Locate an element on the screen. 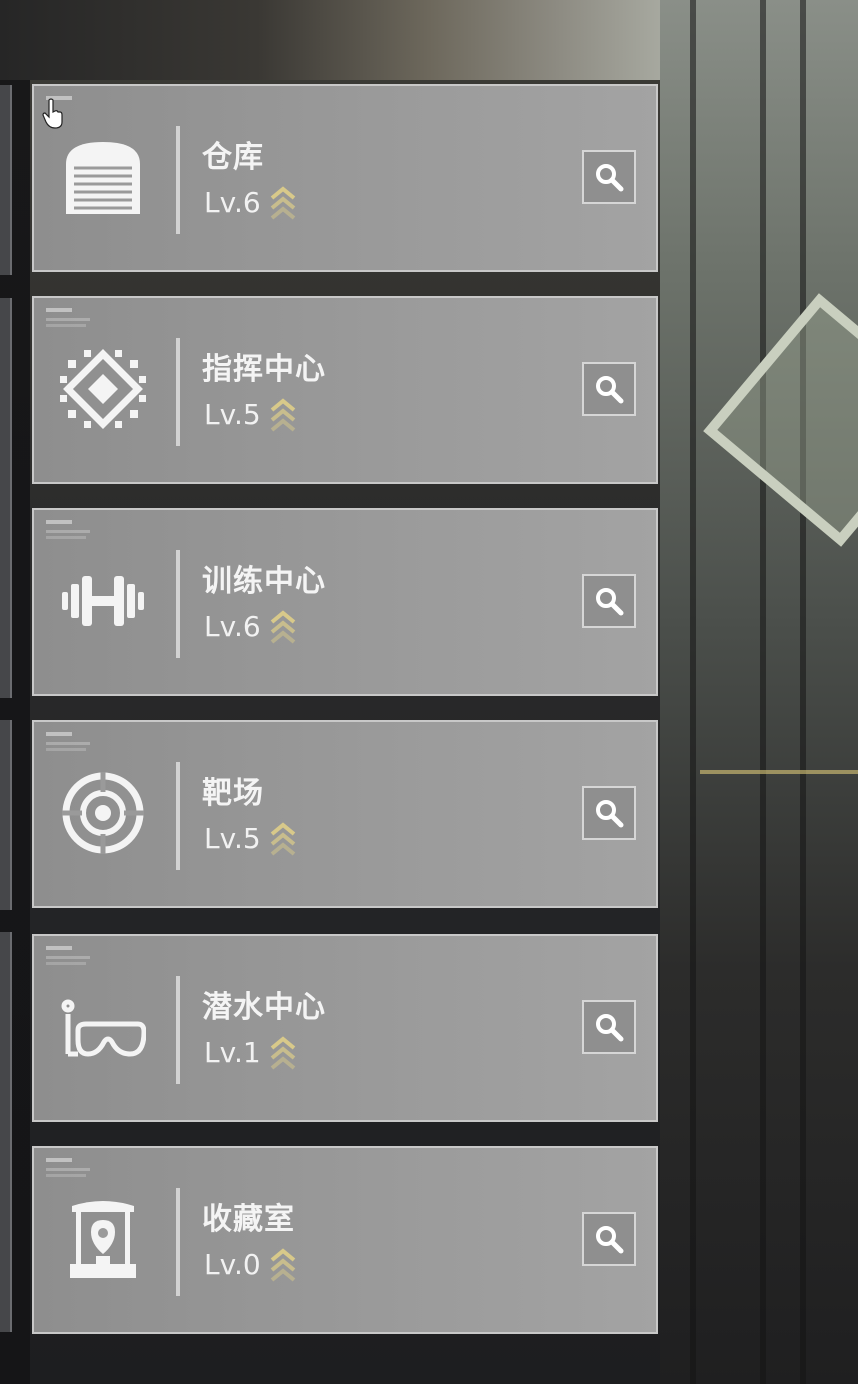 This screenshot has height=1384, width=858. facility-name: 收藏室 is located at coordinates (248, 1219).